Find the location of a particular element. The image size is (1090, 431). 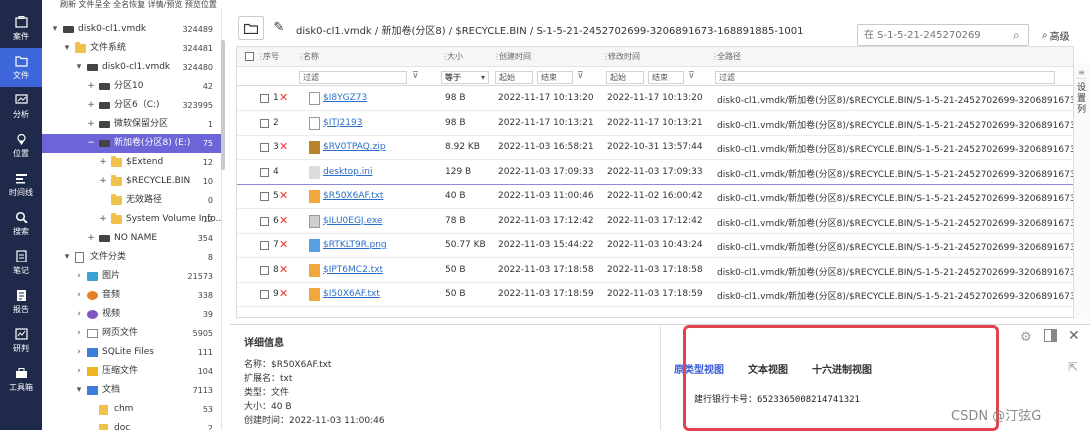

file-name-link: $I8YGZ73 is located at coordinates (345, 98).